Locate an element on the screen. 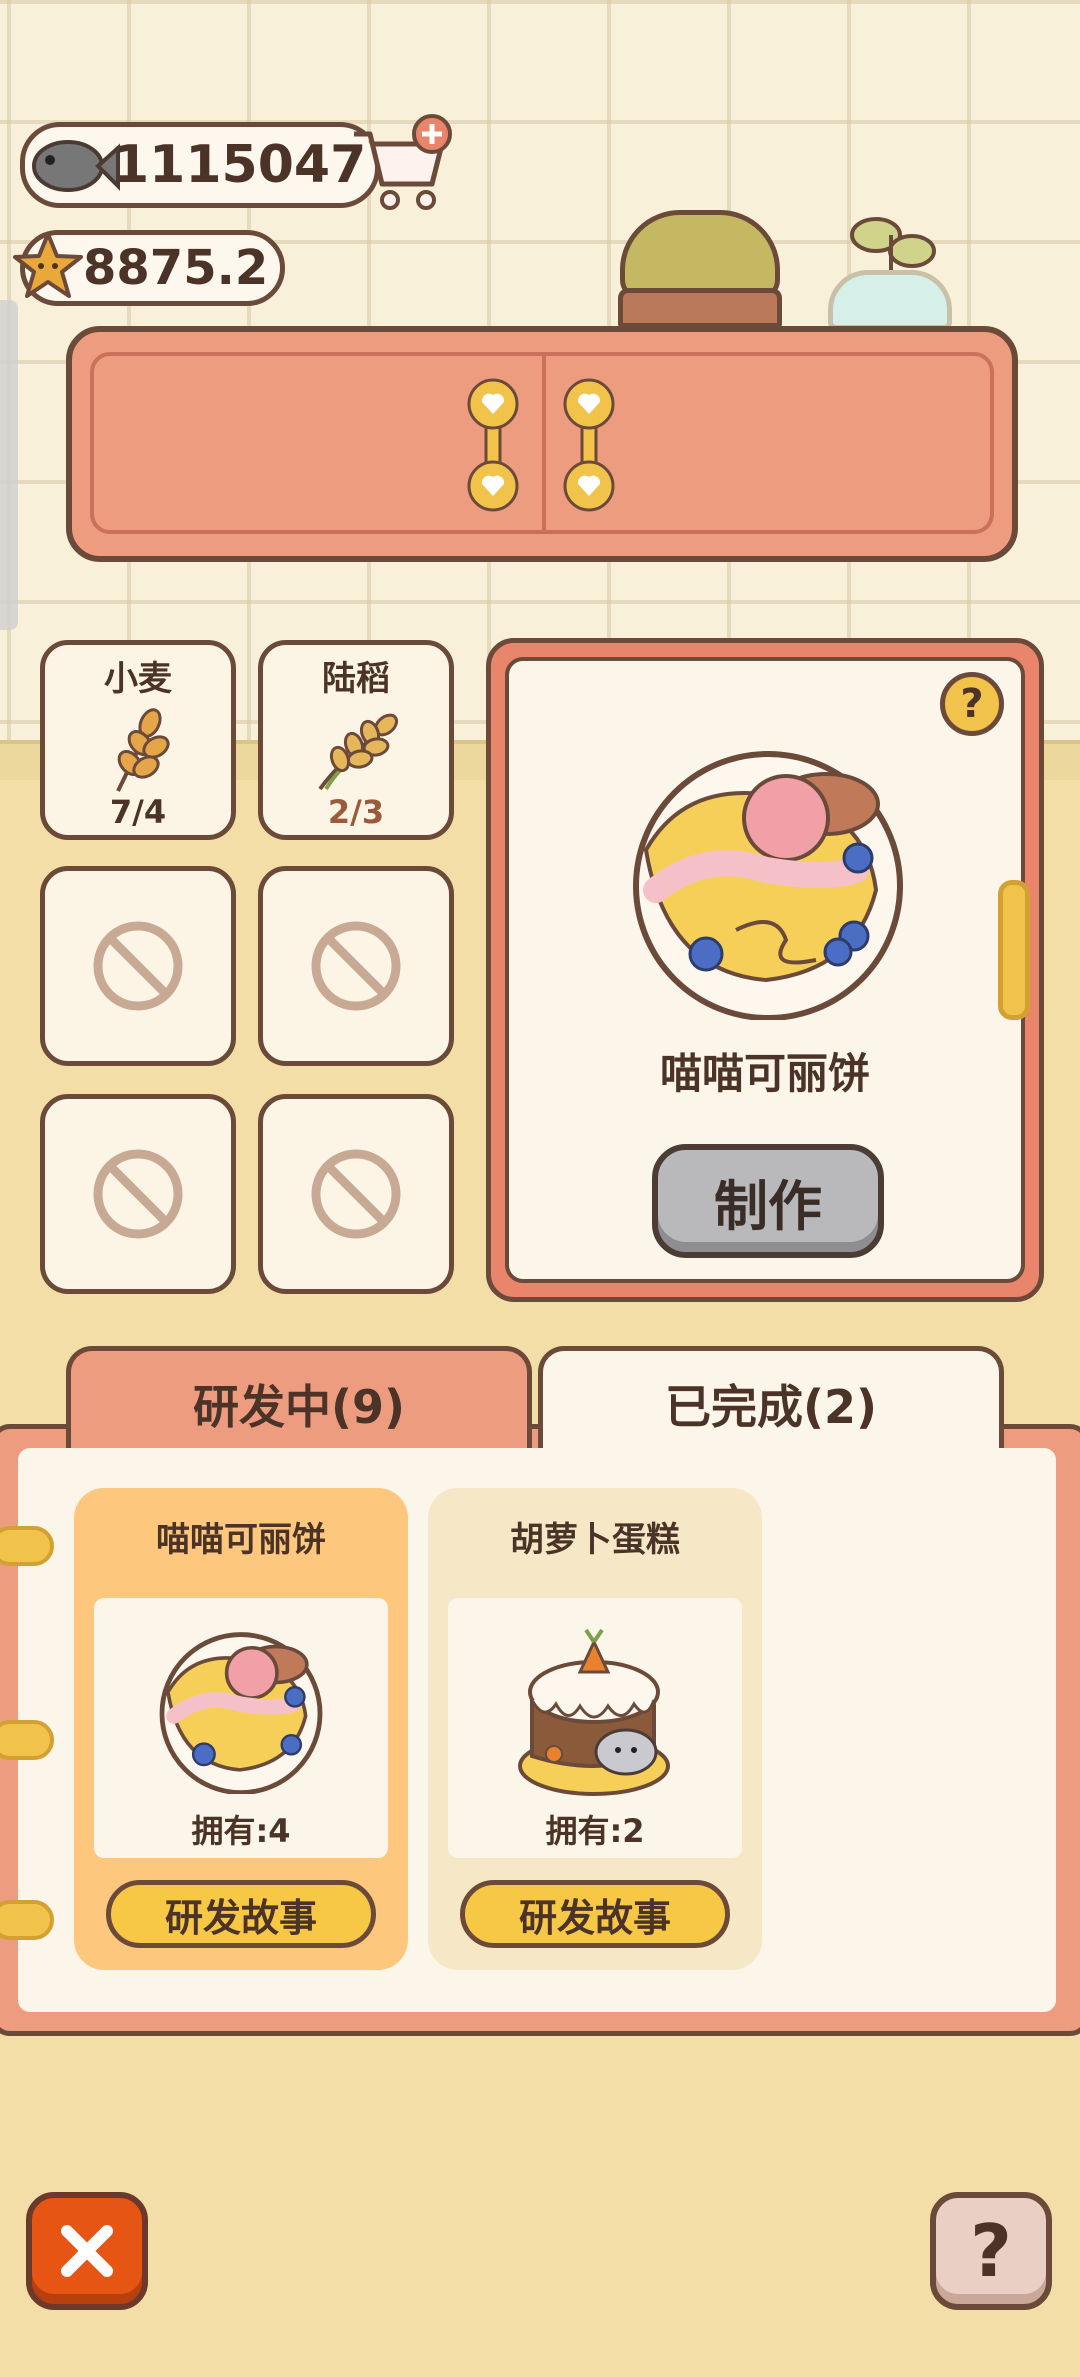 The height and width of the screenshot is (2377, 1080). glass-jar-decor is located at coordinates (890, 300).